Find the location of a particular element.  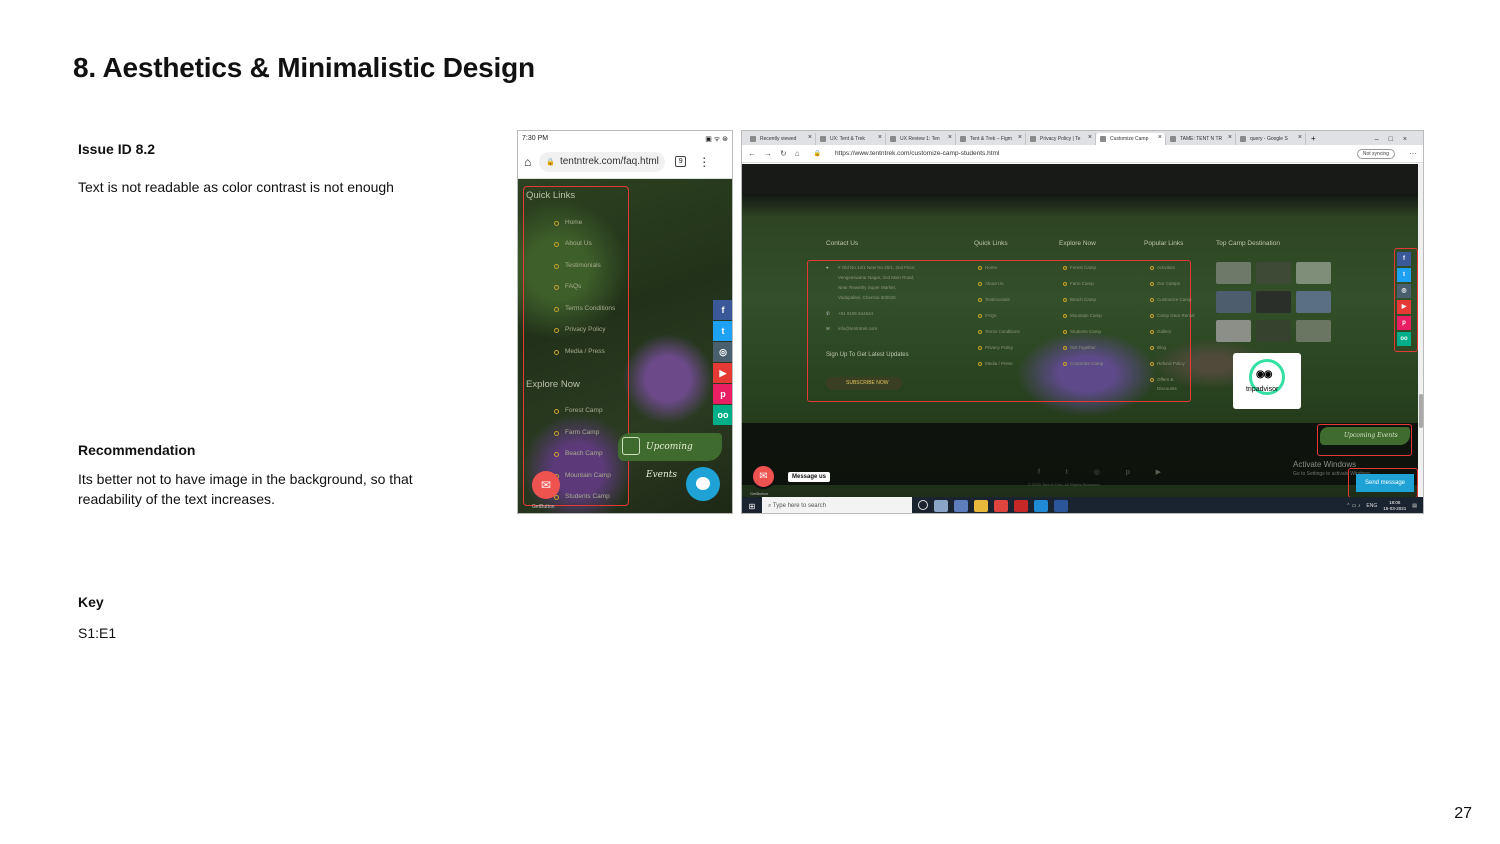

windows-start-icon: ⊞ is located at coordinates (752, 506).